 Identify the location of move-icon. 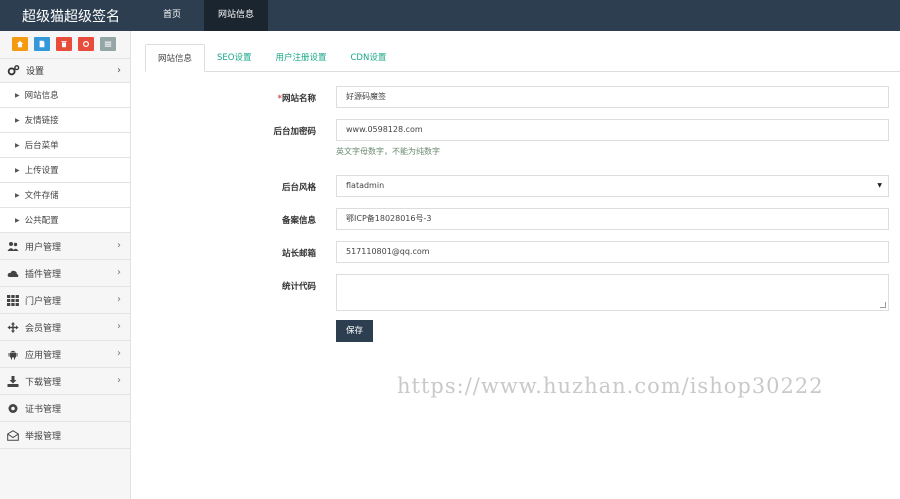
(13, 327).